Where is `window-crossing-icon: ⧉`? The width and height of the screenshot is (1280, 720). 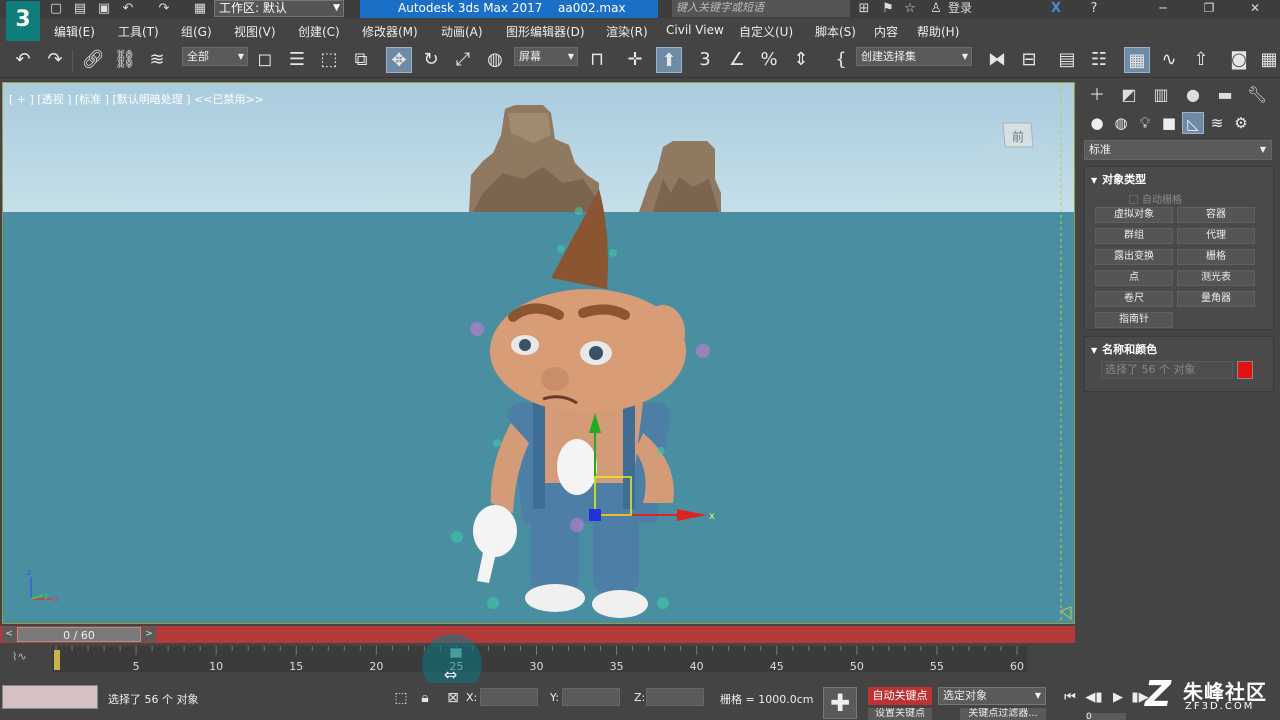 window-crossing-icon: ⧉ is located at coordinates (361, 60).